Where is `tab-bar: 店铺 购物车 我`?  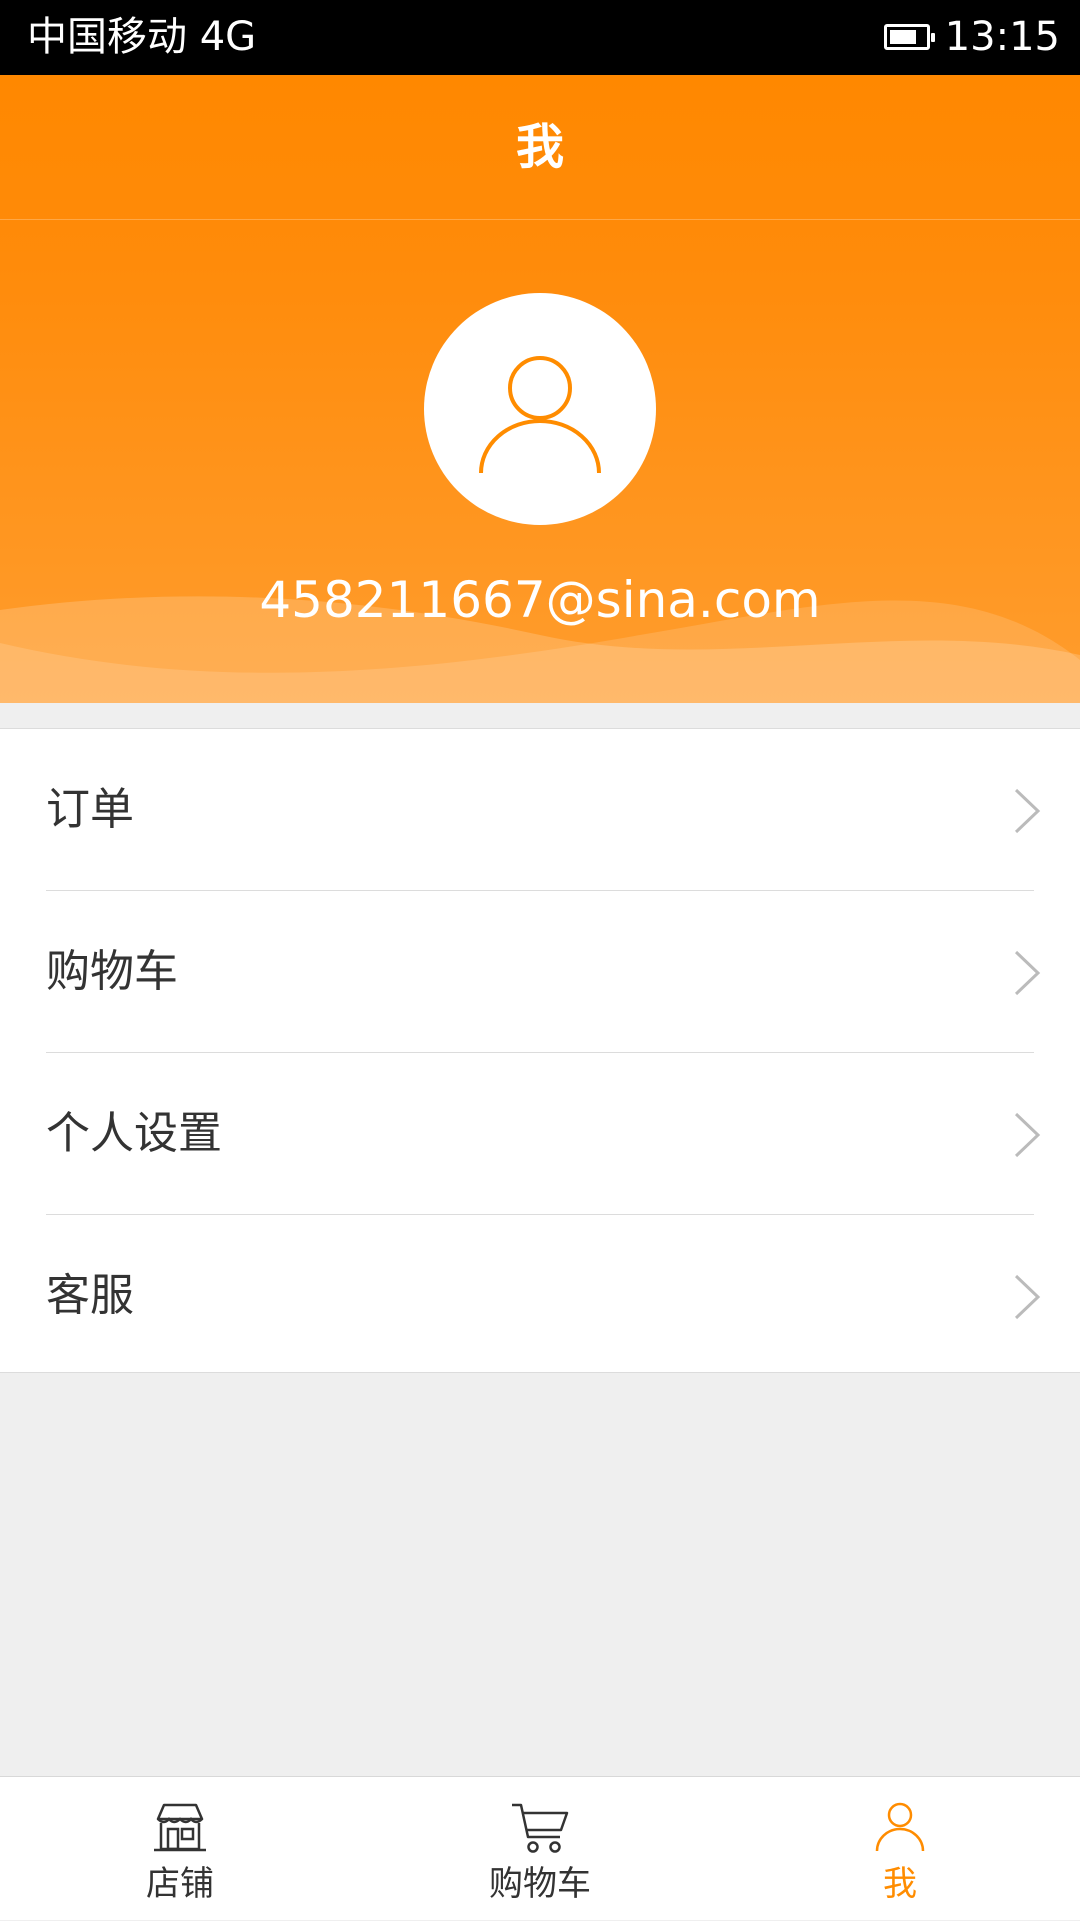 tab-bar: 店铺 购物车 我 is located at coordinates (540, 1848).